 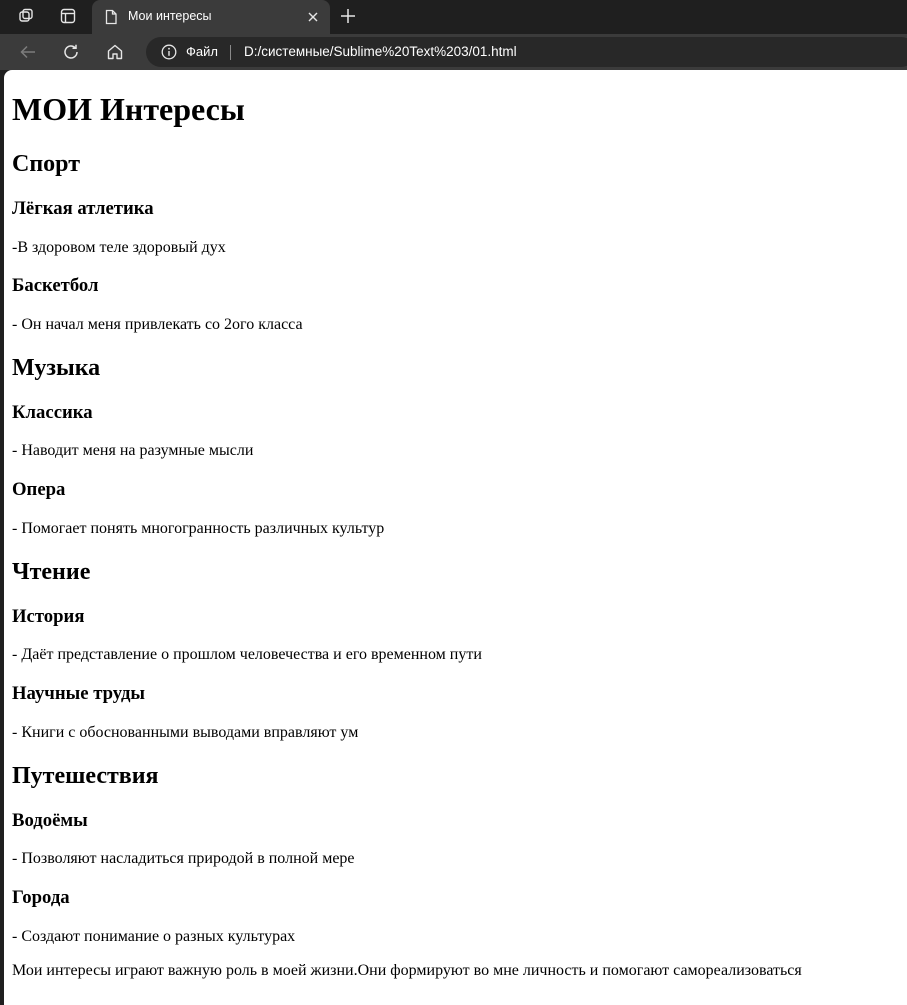 I want to click on tab-title: Мои интересы, so click(x=170, y=16).